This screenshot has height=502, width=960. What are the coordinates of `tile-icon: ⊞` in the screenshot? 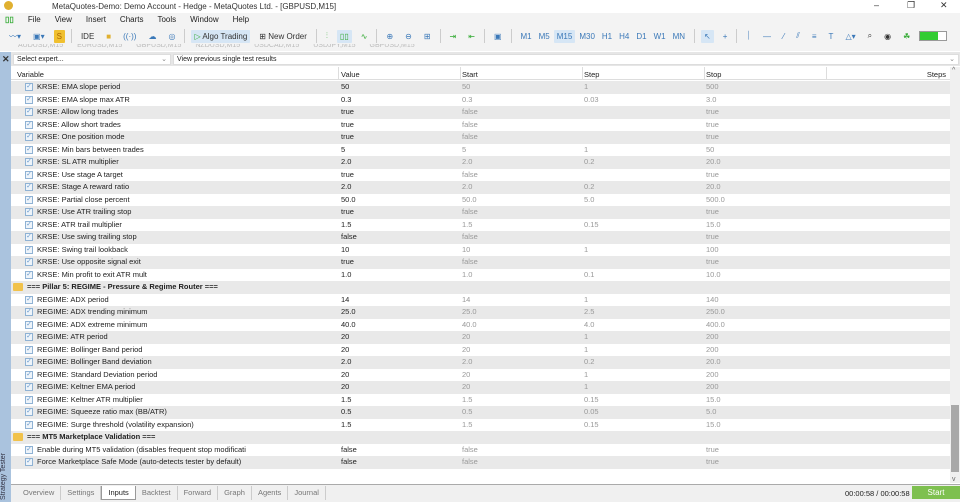 It's located at (427, 36).